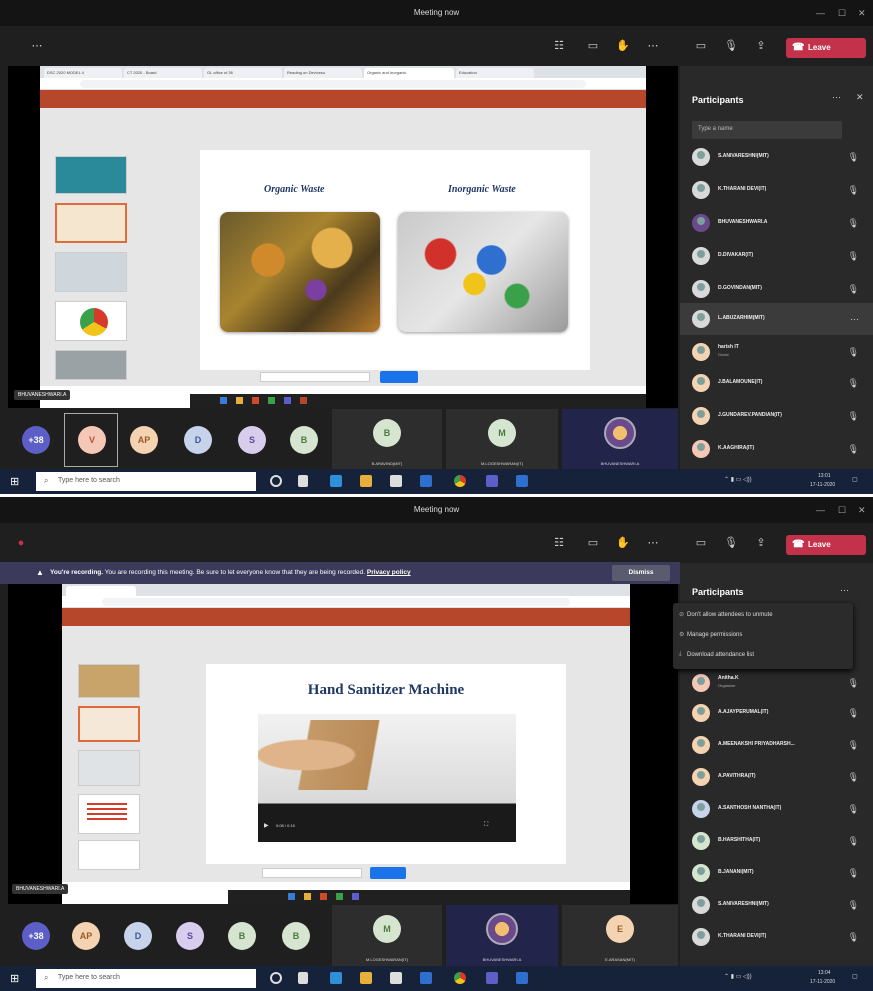  Describe the element at coordinates (101, 591) in the screenshot. I see `browser-tab-active` at that location.